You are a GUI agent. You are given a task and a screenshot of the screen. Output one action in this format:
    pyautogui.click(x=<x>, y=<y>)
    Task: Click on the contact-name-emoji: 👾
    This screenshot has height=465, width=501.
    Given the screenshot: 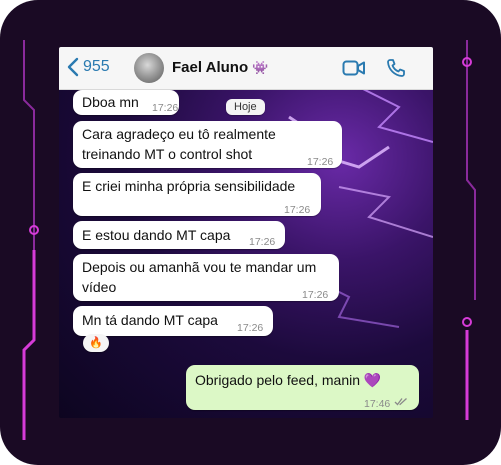 What is the action you would take?
    pyautogui.click(x=260, y=67)
    